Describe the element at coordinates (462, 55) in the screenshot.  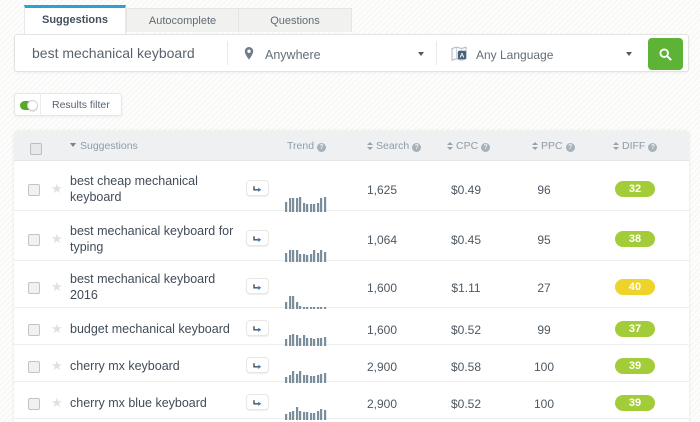
I see `svg-text: A` at that location.